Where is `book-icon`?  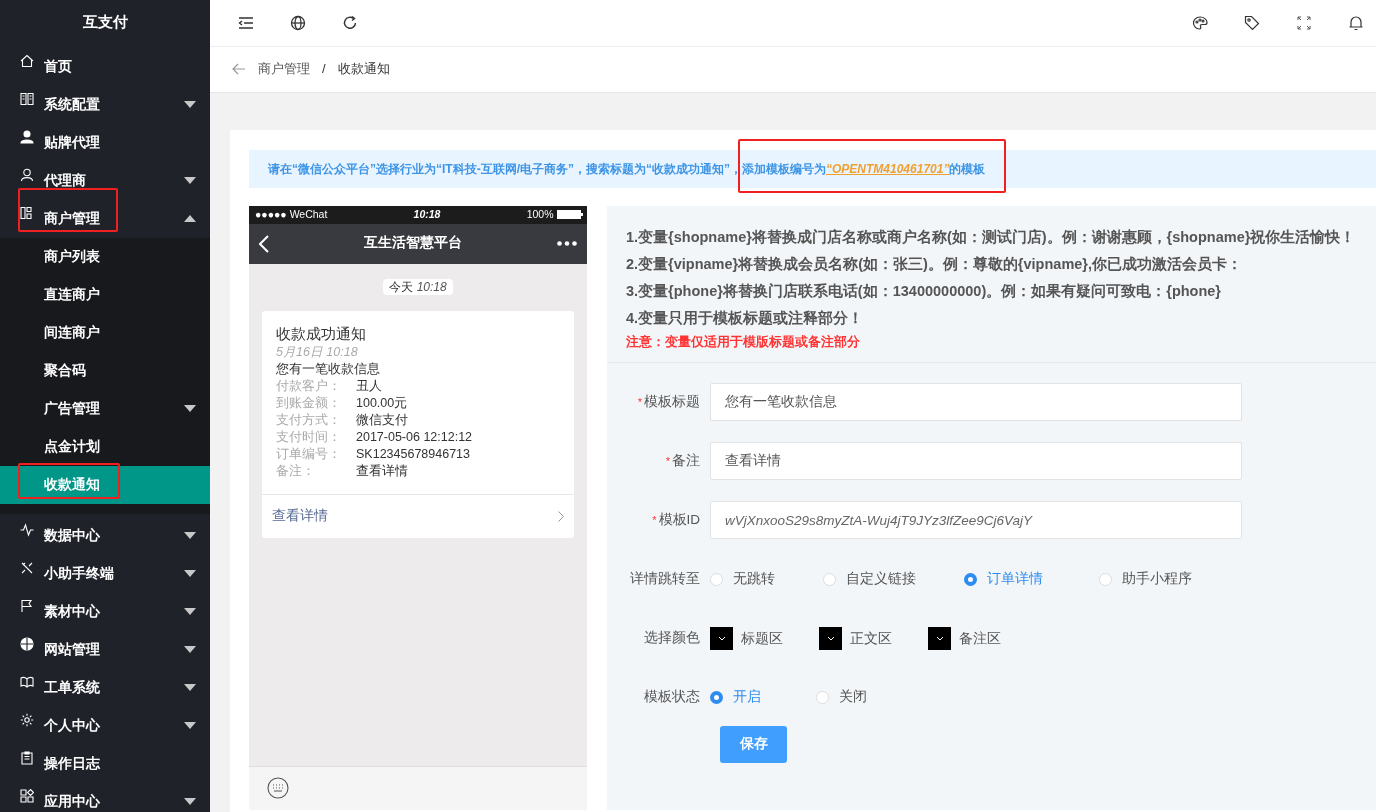 book-icon is located at coordinates (27, 682).